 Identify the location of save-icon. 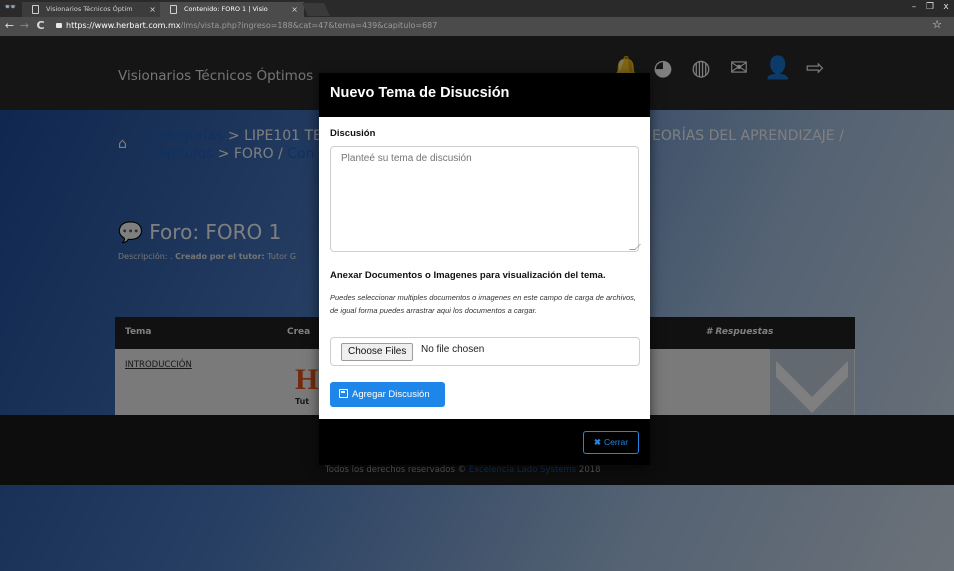
(343, 393).